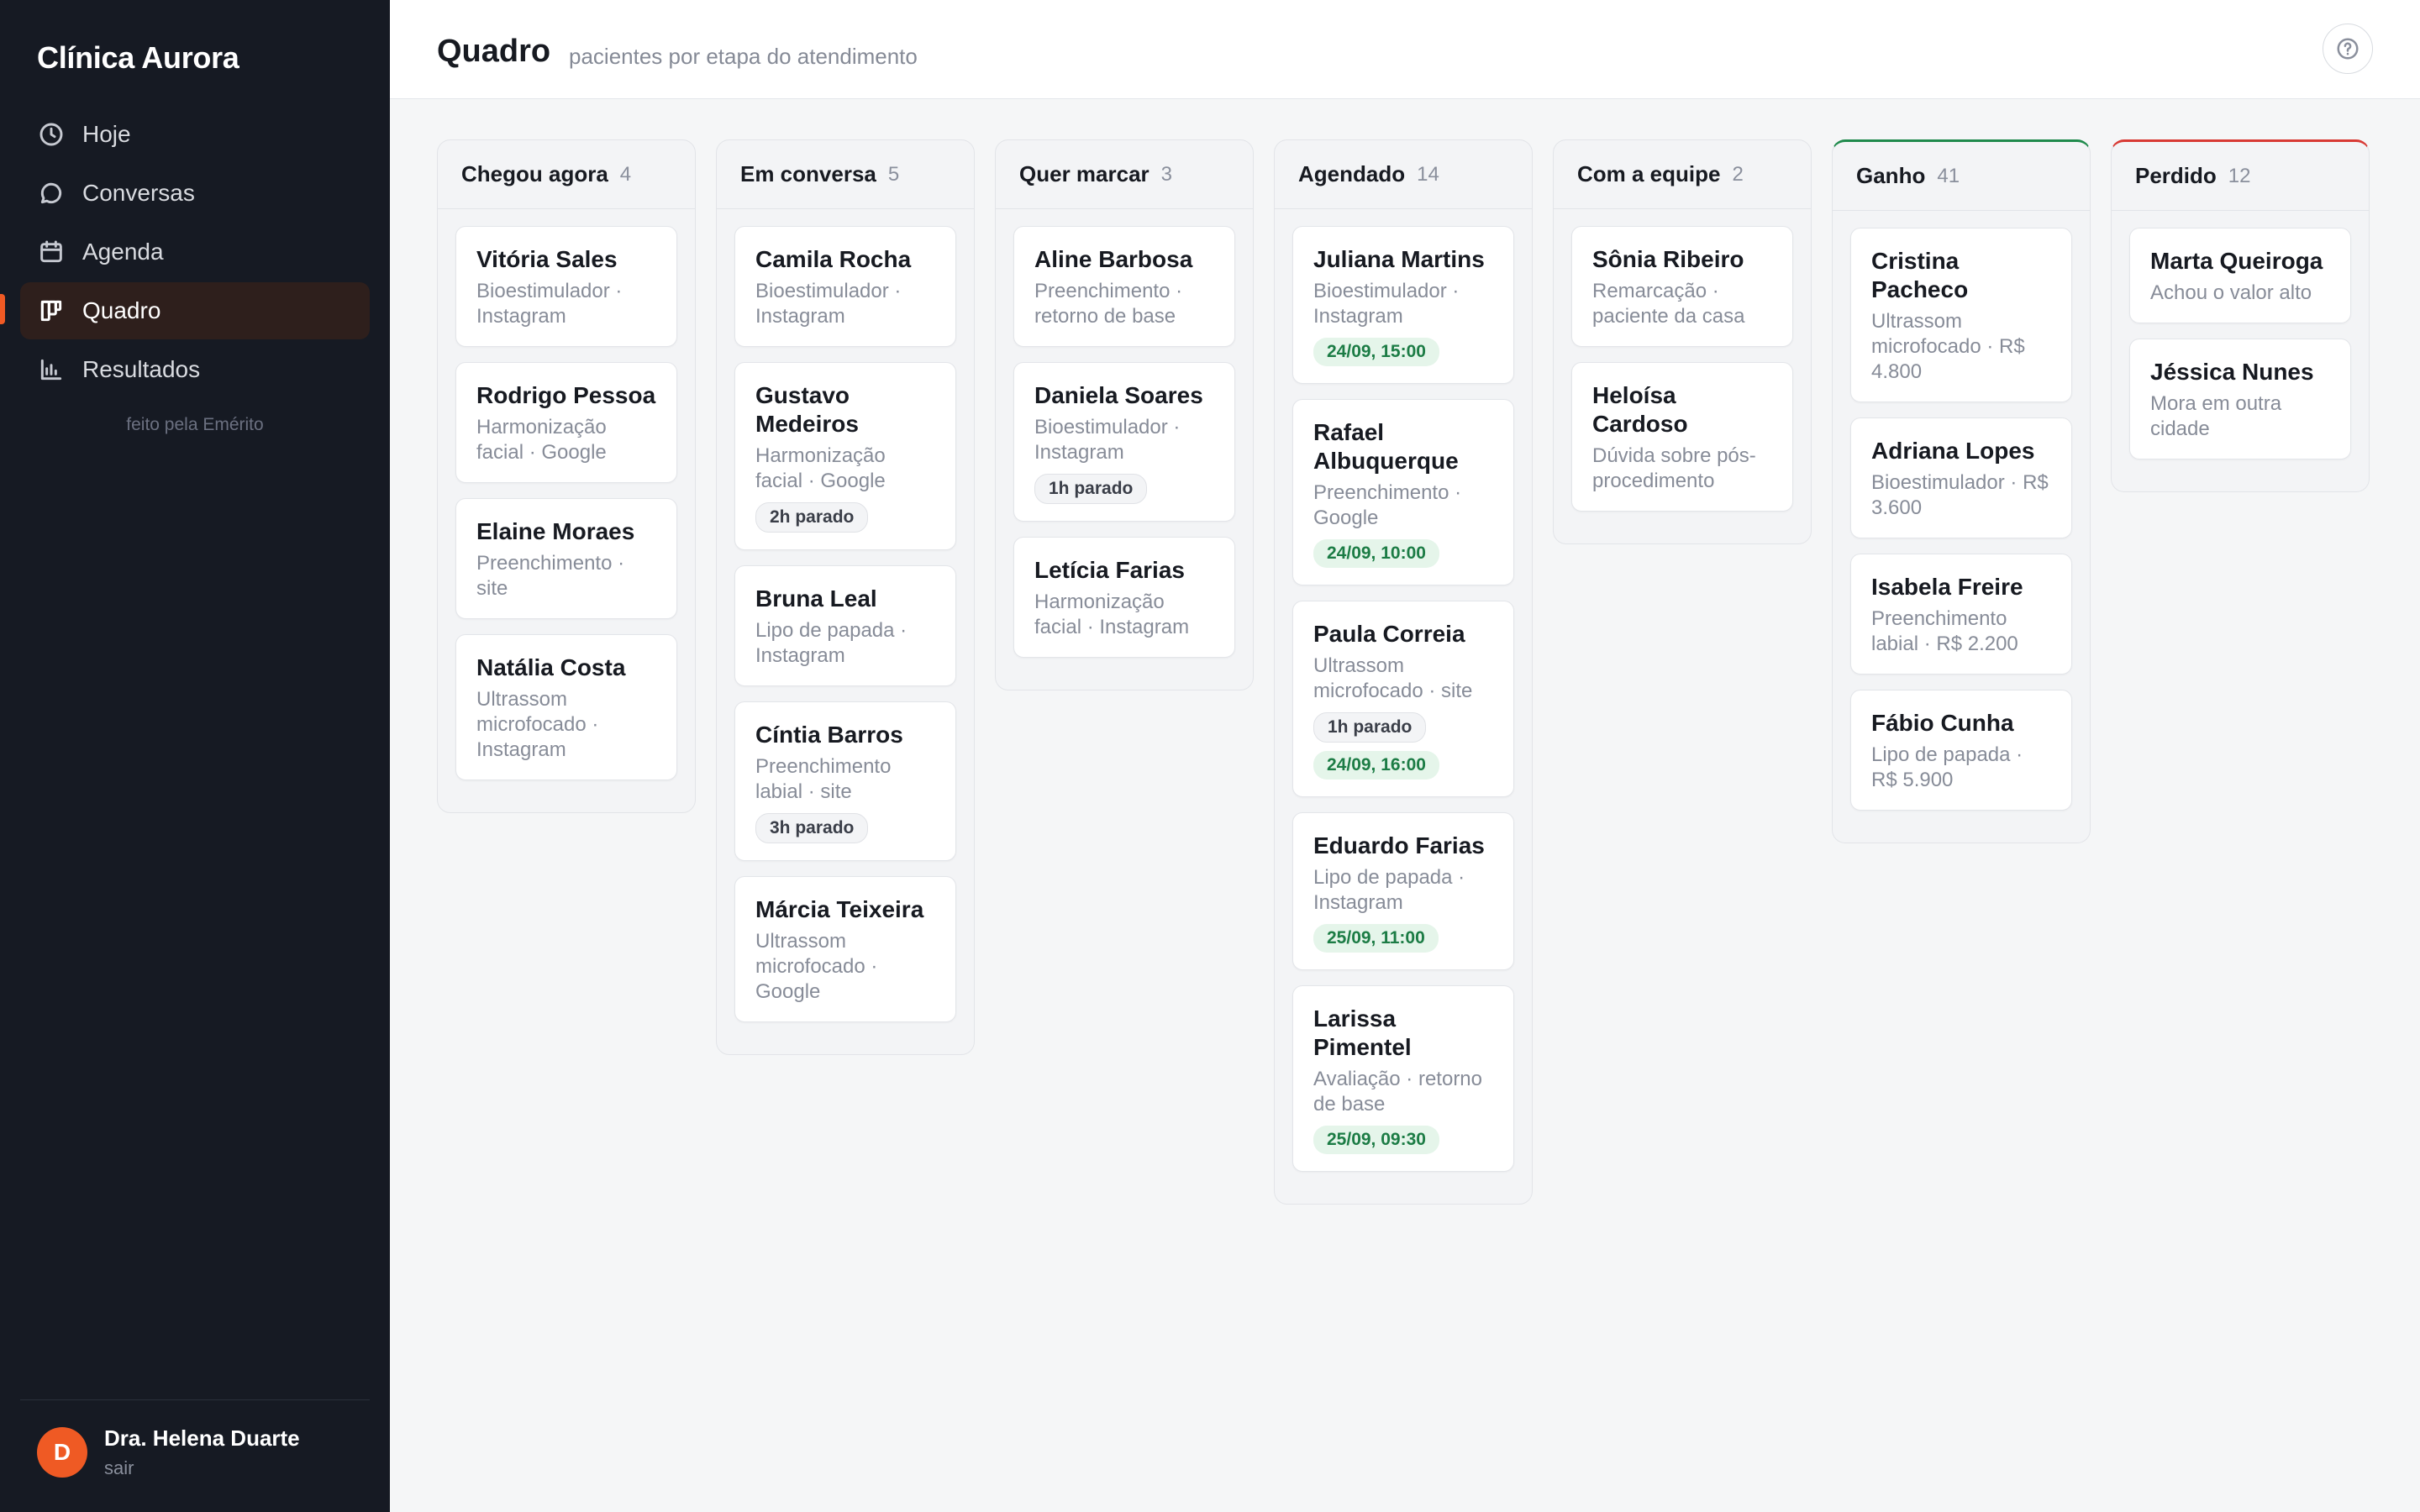 The width and height of the screenshot is (2420, 1512). What do you see at coordinates (52, 134) in the screenshot?
I see `clock-icon` at bounding box center [52, 134].